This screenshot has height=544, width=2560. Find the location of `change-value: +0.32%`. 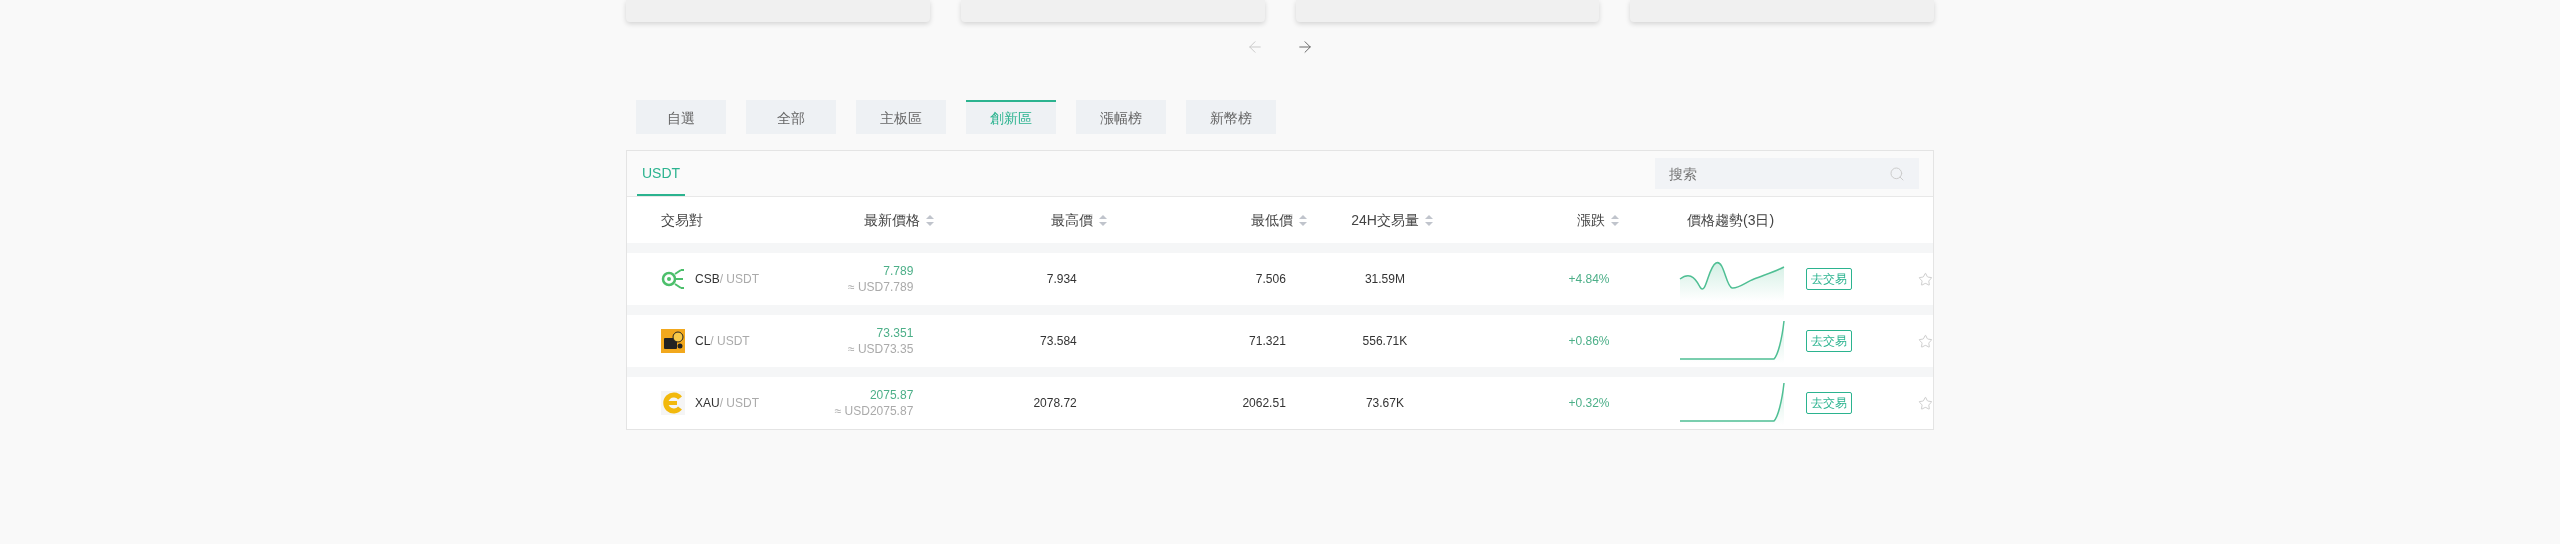

change-value: +0.32% is located at coordinates (1589, 403).